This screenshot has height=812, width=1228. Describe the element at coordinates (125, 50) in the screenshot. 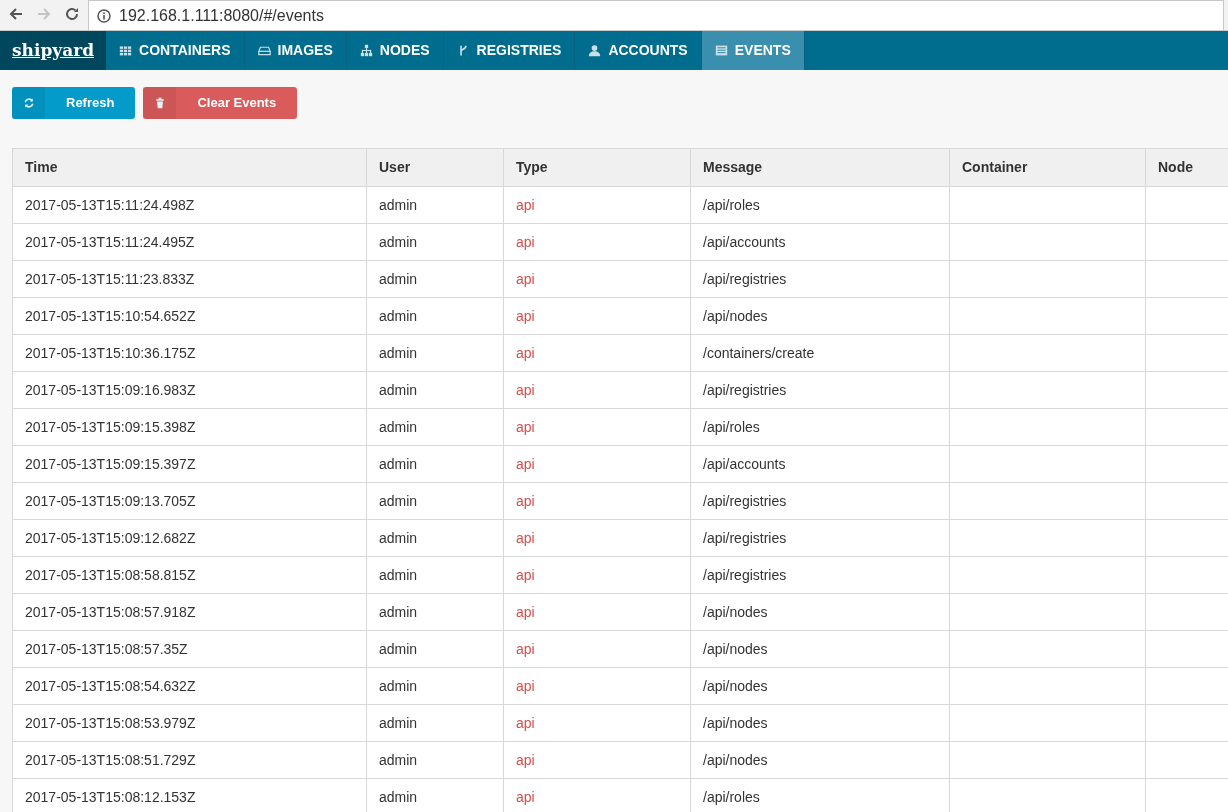

I see `grid-icon` at that location.